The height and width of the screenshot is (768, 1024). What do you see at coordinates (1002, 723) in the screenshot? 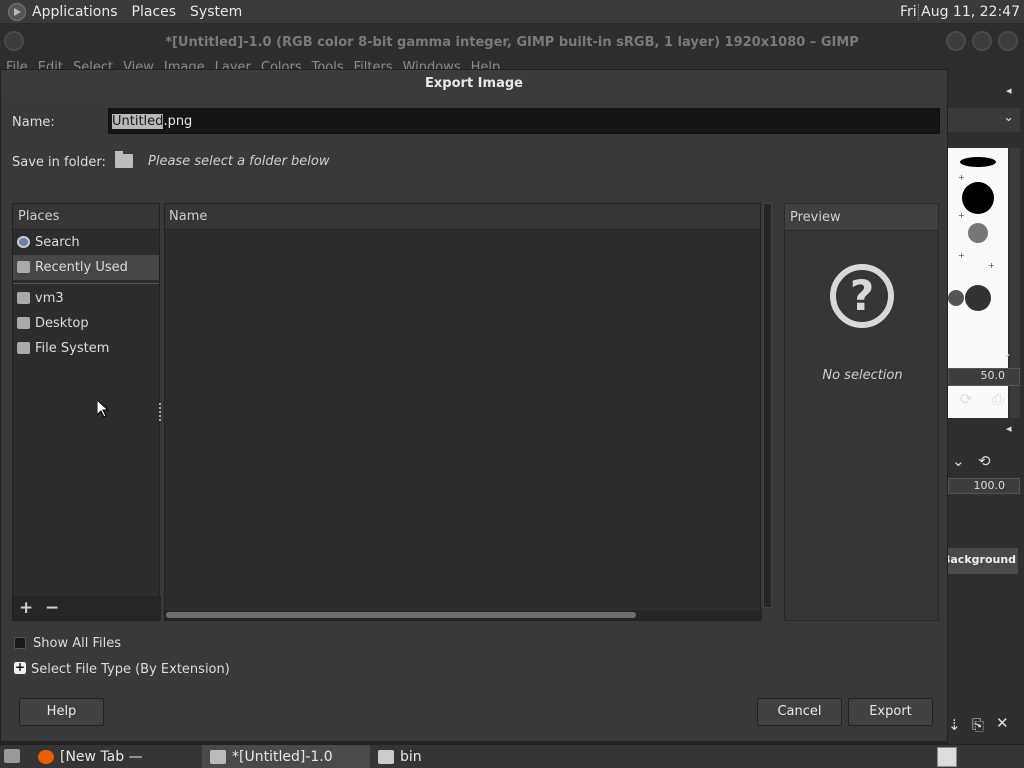
I see `delete-layer-icon: ✕` at bounding box center [1002, 723].